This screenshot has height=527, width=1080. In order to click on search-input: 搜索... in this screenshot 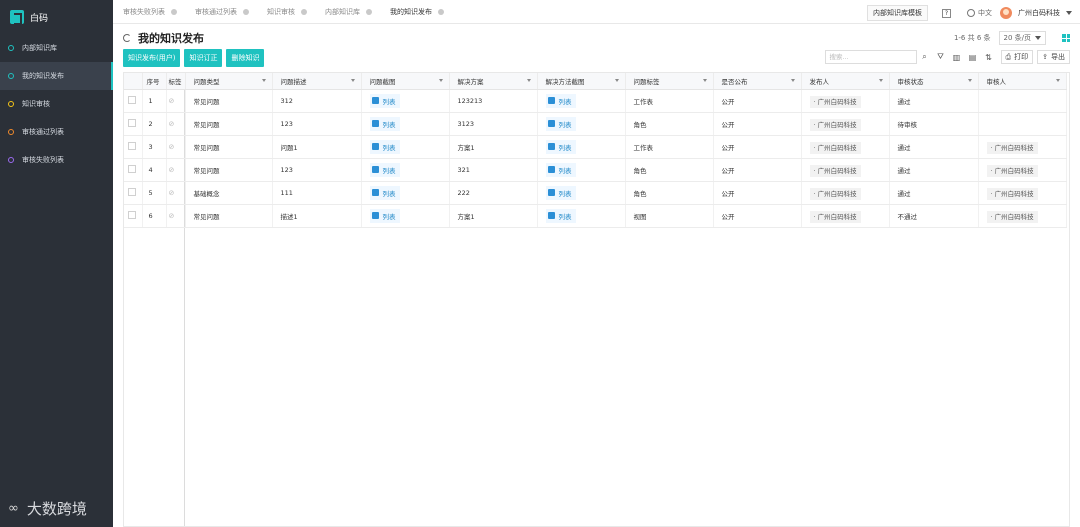, I will do `click(870, 57)`.